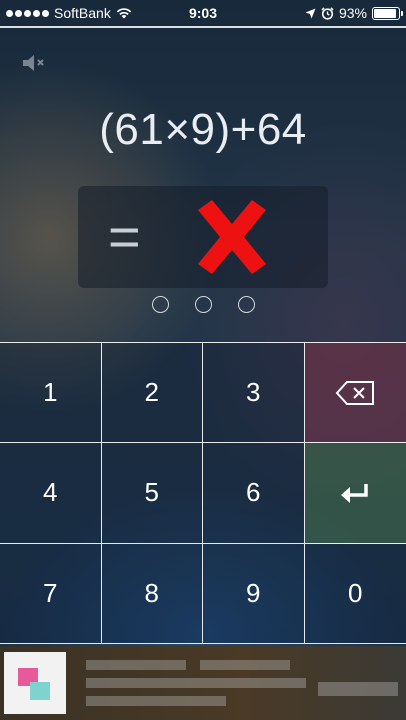 Image resolution: width=406 pixels, height=720 pixels. Describe the element at coordinates (51, 593) in the screenshot. I see `key-7: 7` at that location.